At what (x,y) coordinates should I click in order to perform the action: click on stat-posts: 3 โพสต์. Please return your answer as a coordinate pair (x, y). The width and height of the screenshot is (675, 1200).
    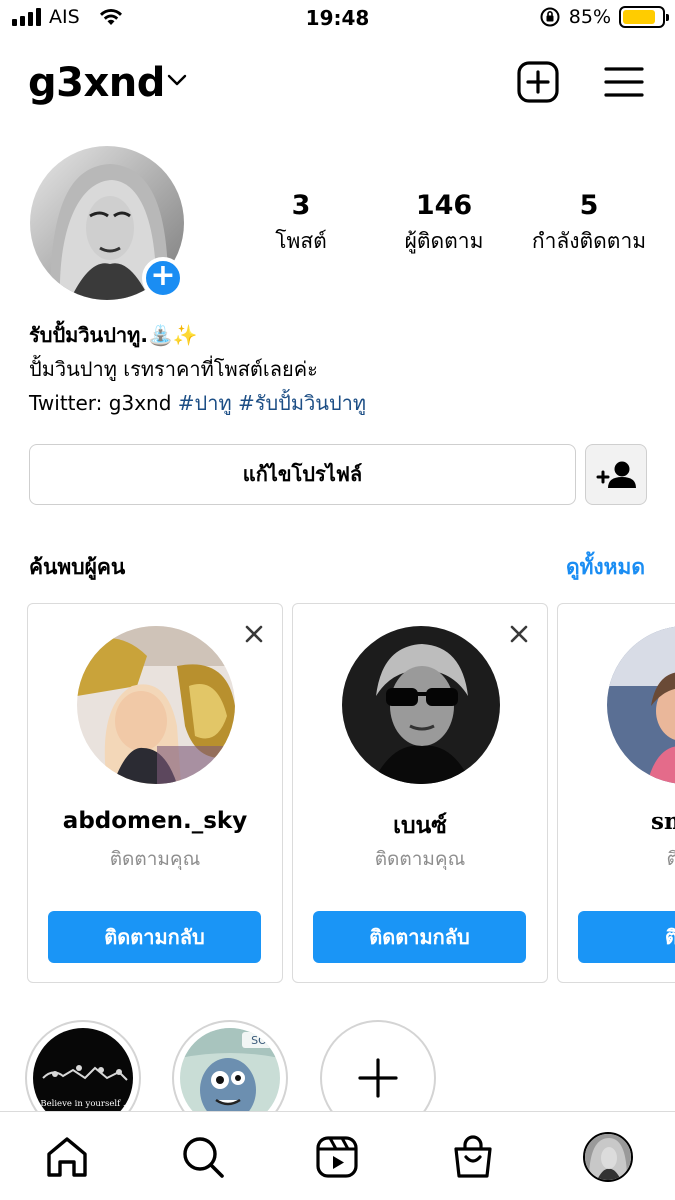
    Looking at the image, I should click on (301, 224).